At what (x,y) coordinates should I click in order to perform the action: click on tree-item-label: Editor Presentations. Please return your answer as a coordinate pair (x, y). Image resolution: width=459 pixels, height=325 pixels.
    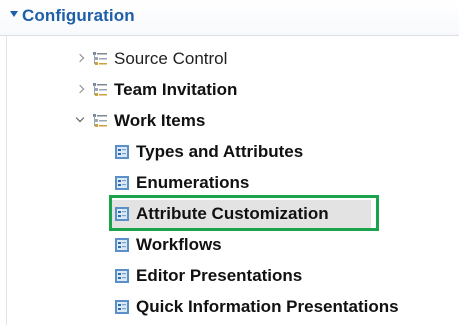
    Looking at the image, I should click on (219, 275).